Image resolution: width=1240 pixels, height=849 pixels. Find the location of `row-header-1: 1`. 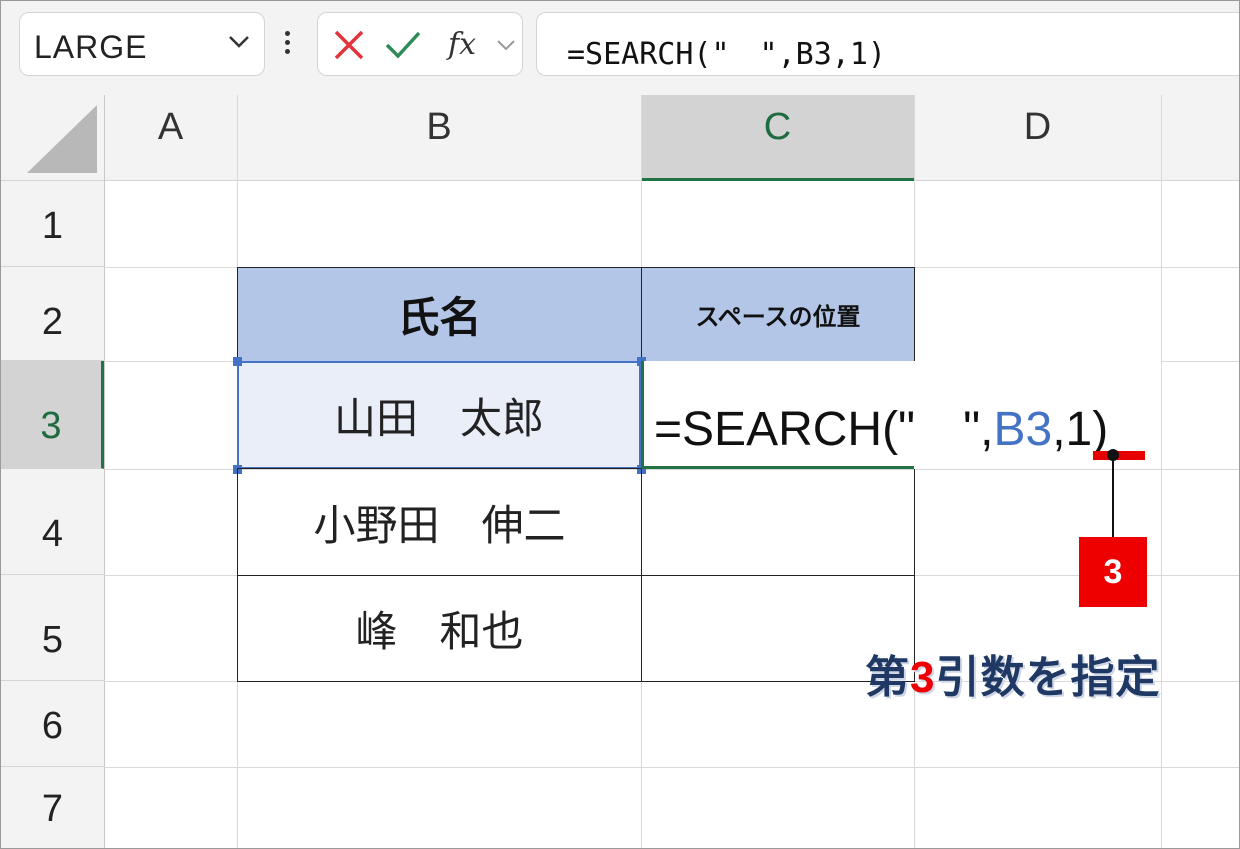

row-header-1: 1 is located at coordinates (52, 224).